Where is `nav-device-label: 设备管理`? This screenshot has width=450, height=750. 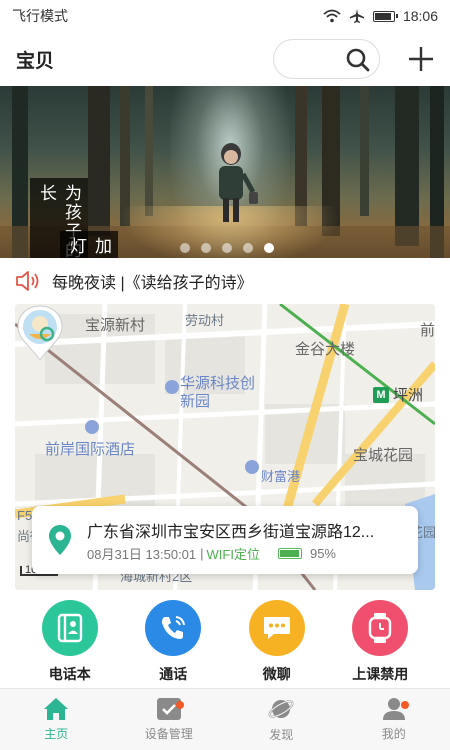 nav-device-label: 设备管理 is located at coordinates (168, 734).